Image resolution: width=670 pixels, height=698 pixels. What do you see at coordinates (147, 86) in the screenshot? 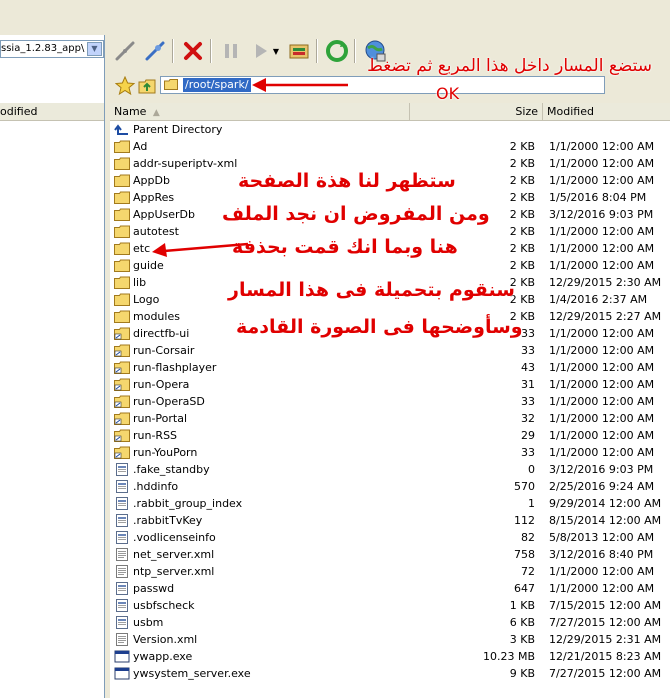
I see `up-folder-icon` at bounding box center [147, 86].